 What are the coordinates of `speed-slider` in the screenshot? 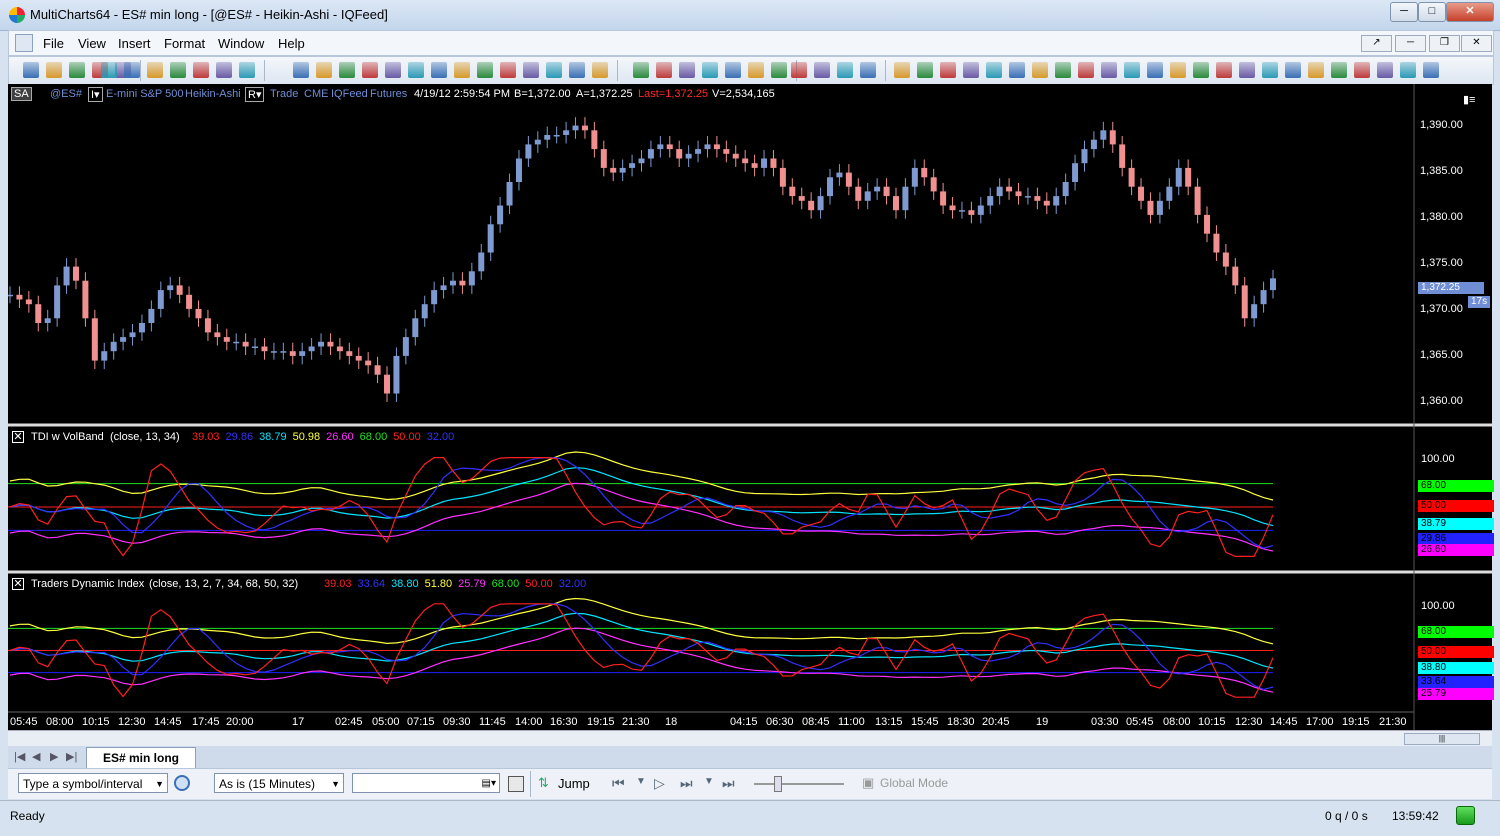 It's located at (799, 784).